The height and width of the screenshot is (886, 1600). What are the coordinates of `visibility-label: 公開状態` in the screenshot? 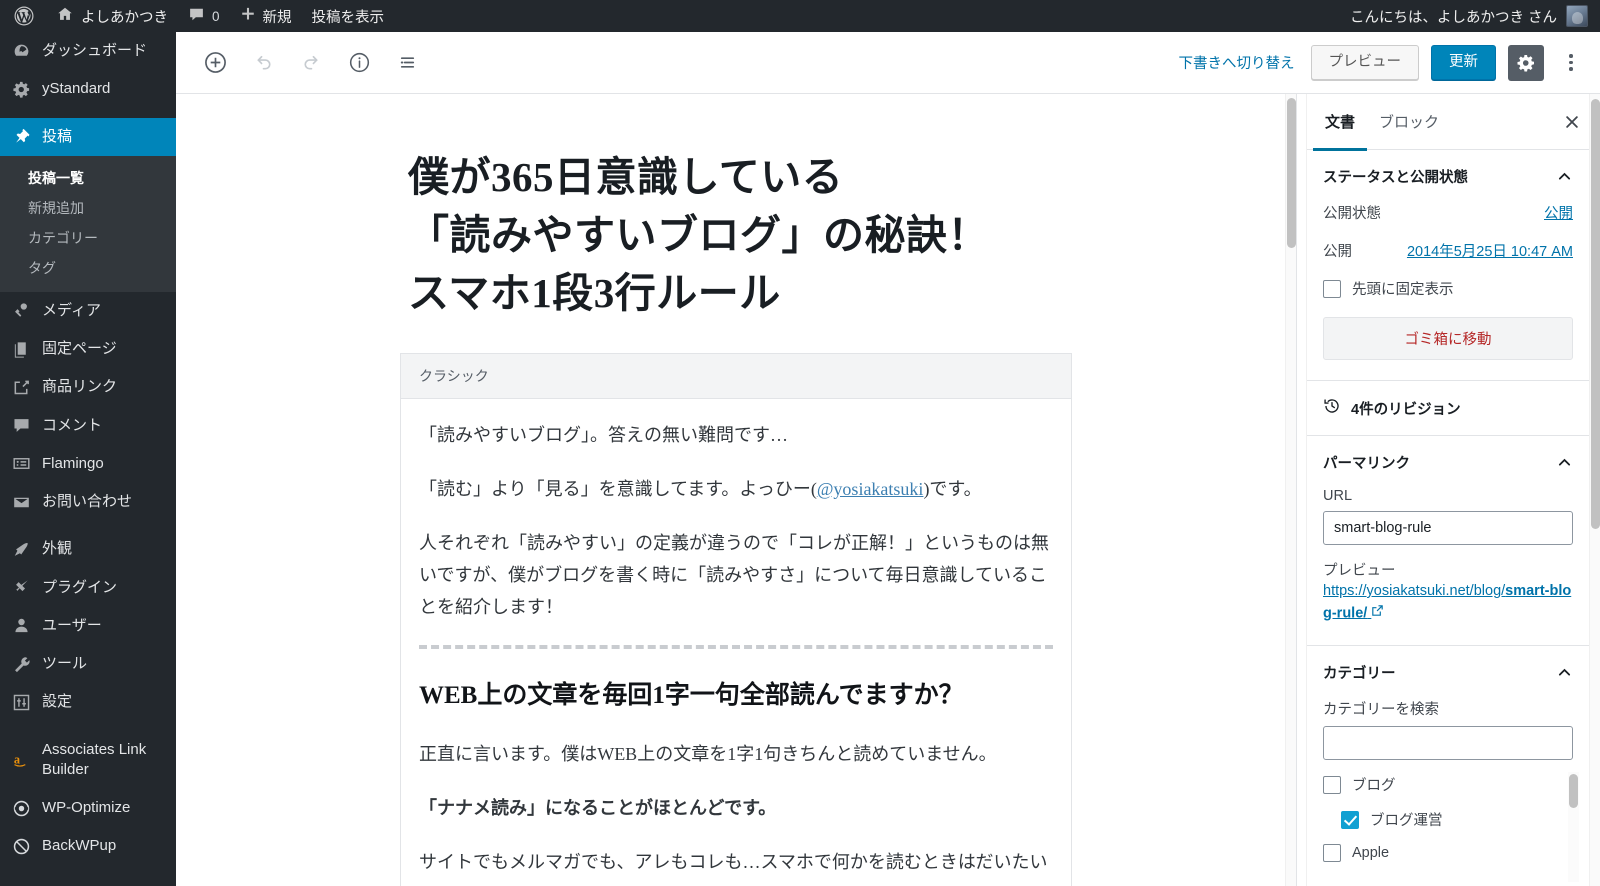 It's located at (1352, 214).